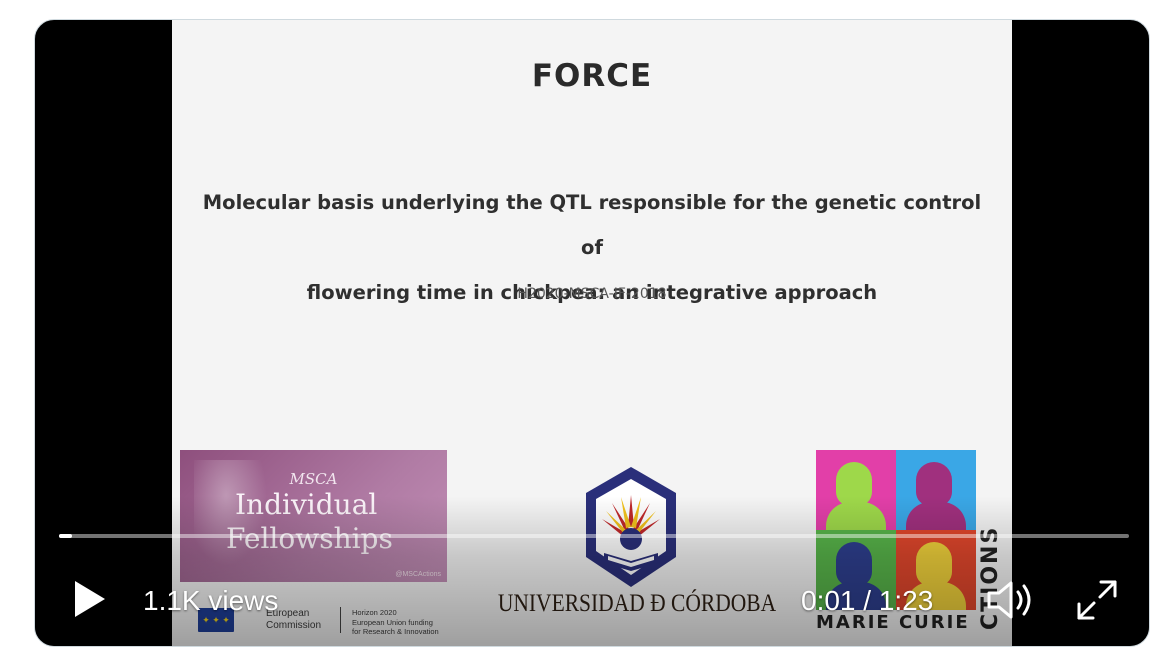 This screenshot has height=670, width=1166. What do you see at coordinates (592, 294) in the screenshot?
I see `slide-grant-code: H2020-MSCA-IF-2018` at bounding box center [592, 294].